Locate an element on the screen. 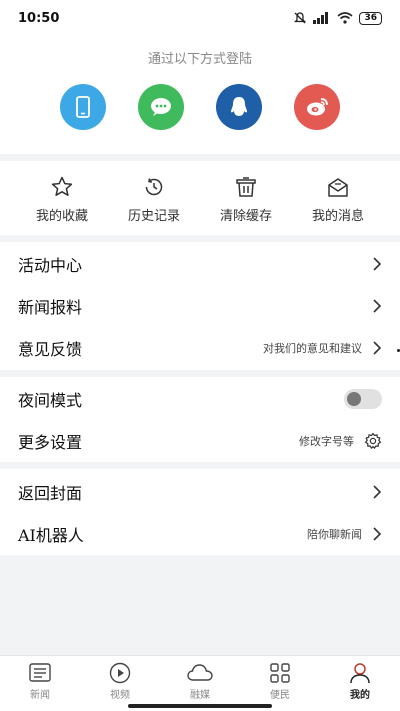 The image size is (400, 711). tab-news-label: 新闻 is located at coordinates (40, 695).